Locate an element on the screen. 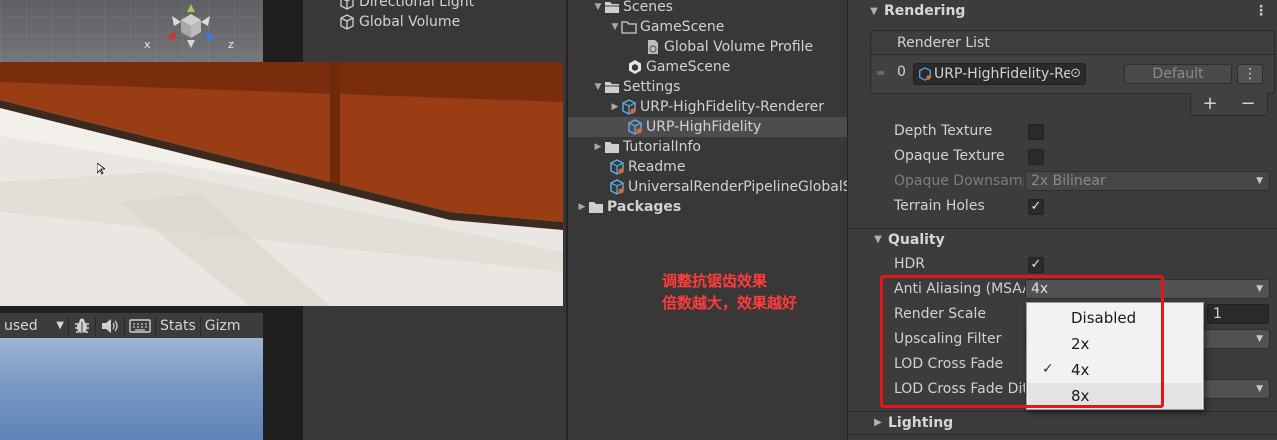 The width and height of the screenshot is (1277, 440). menu-item-label: Disabled is located at coordinates (1104, 318).